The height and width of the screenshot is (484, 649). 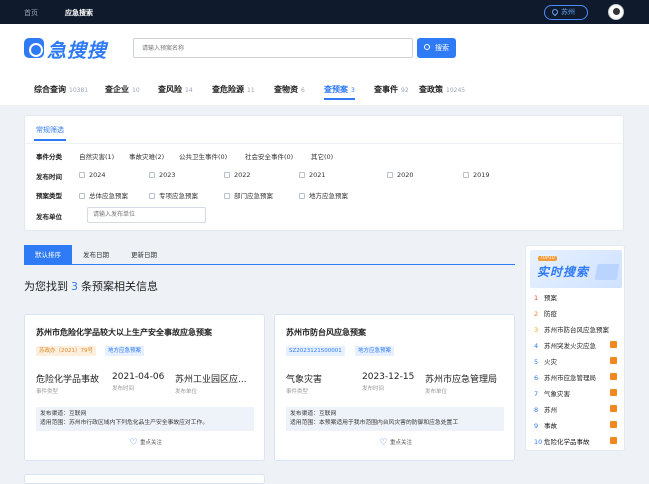 What do you see at coordinates (297, 392) in the screenshot?
I see `meta-label: 事件类型` at bounding box center [297, 392].